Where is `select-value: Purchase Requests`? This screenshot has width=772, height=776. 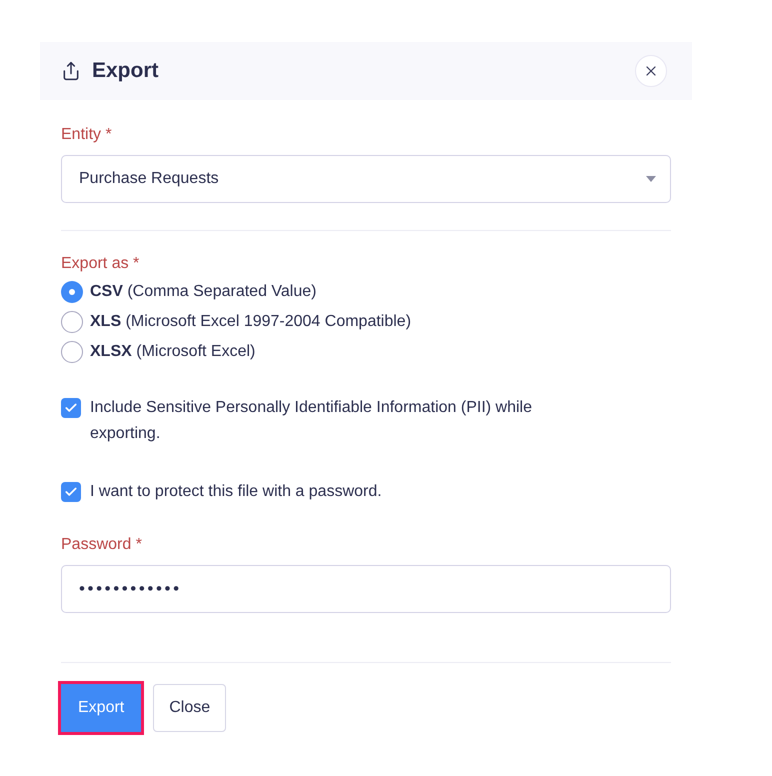 select-value: Purchase Requests is located at coordinates (149, 179).